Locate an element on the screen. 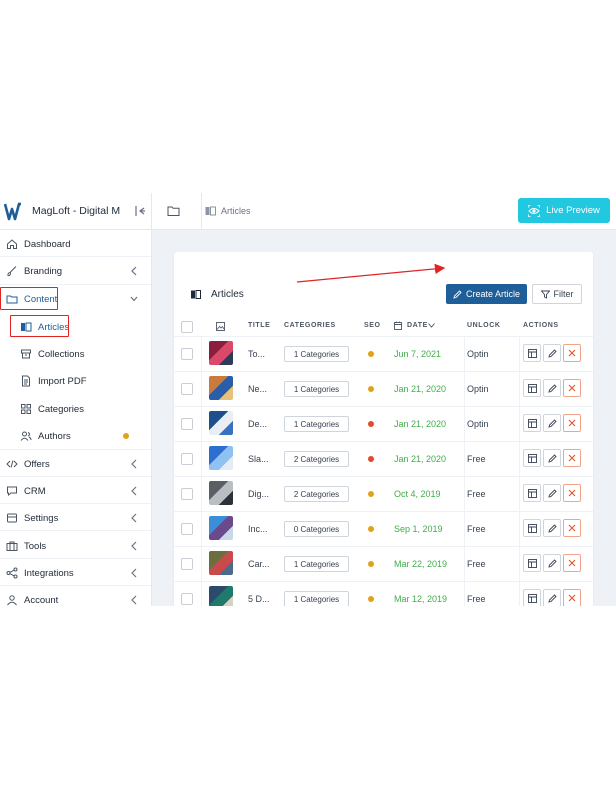 Image resolution: width=616 pixels, height=800 pixels. table-row: Inc... 0 Categories Sep 1, 2019 Free is located at coordinates (383, 528).